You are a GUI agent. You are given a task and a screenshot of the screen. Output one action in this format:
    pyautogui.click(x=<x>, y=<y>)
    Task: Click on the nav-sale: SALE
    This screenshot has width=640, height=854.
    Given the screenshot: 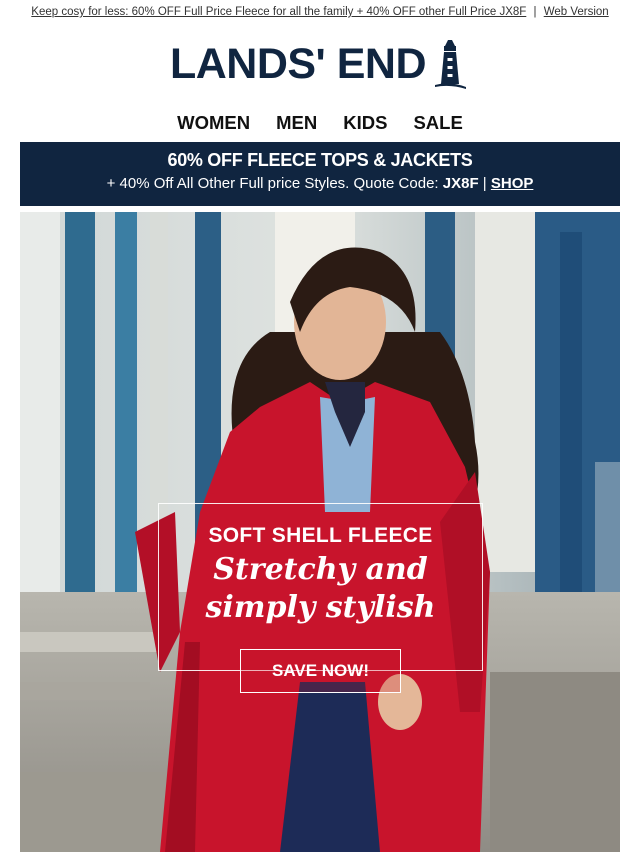 What is the action you would take?
    pyautogui.click(x=437, y=123)
    